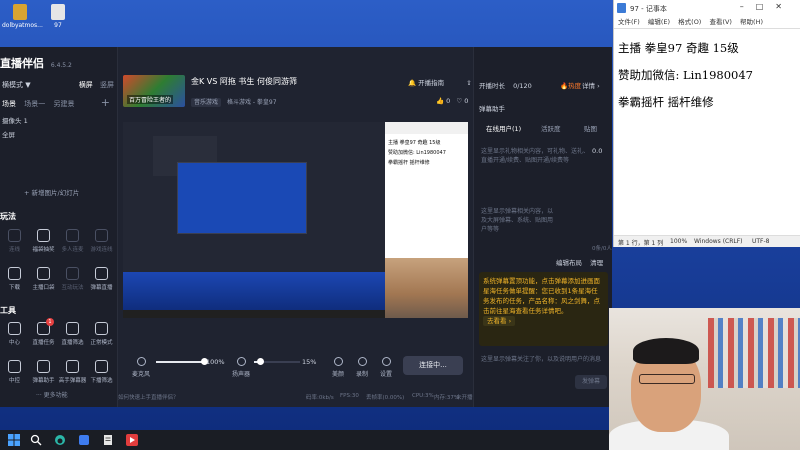 This screenshot has height=450, width=800. I want to click on menu-format: 格式(O), so click(689, 22).